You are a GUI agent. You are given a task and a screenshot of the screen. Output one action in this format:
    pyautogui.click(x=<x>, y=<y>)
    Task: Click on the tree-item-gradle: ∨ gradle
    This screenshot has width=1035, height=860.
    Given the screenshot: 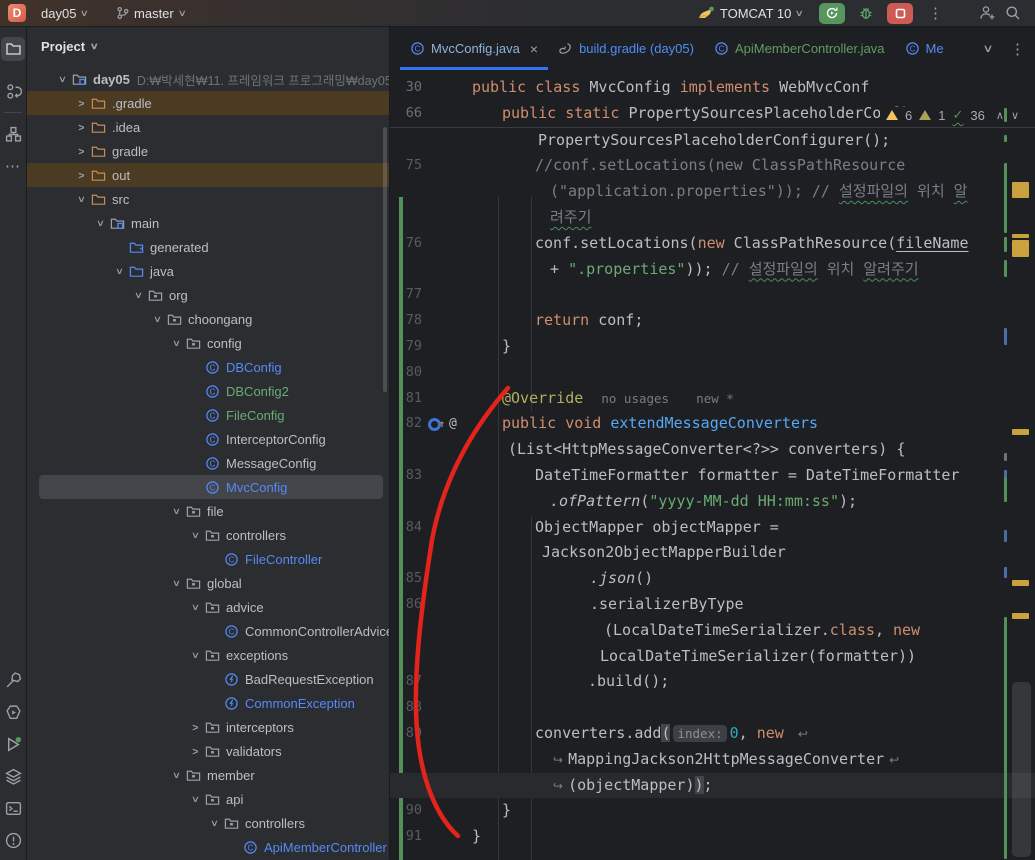 What is the action you would take?
    pyautogui.click(x=208, y=151)
    